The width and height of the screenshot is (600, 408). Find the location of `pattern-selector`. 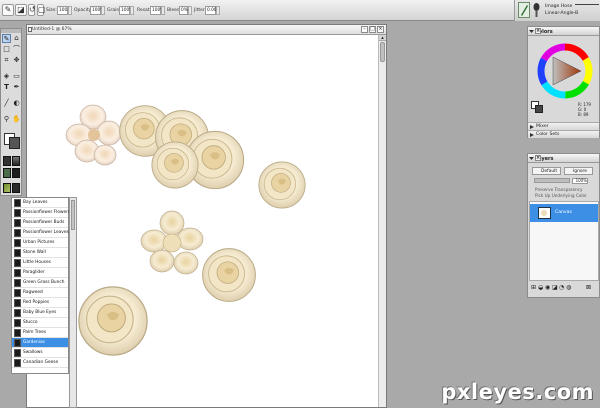

pattern-selector is located at coordinates (7, 173).